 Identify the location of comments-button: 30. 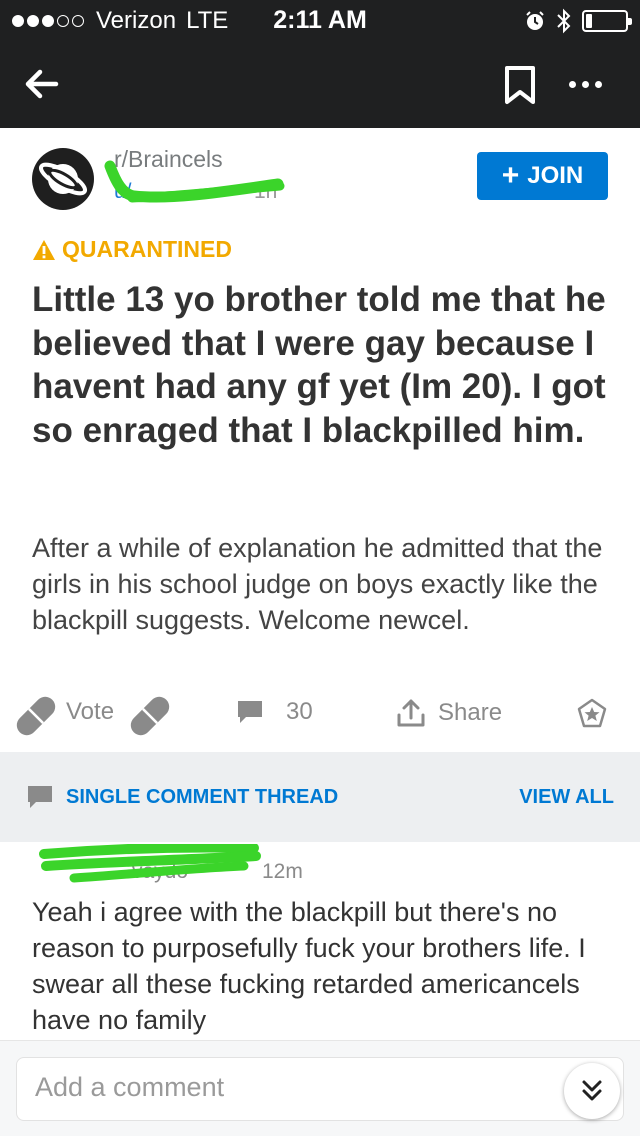
(274, 712).